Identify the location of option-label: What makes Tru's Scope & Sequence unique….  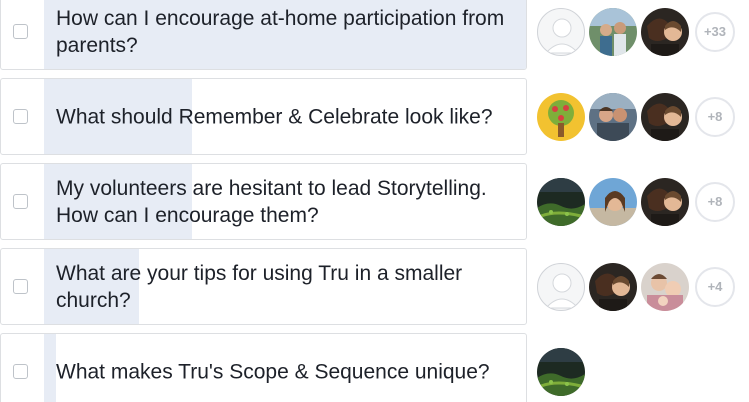
(273, 371).